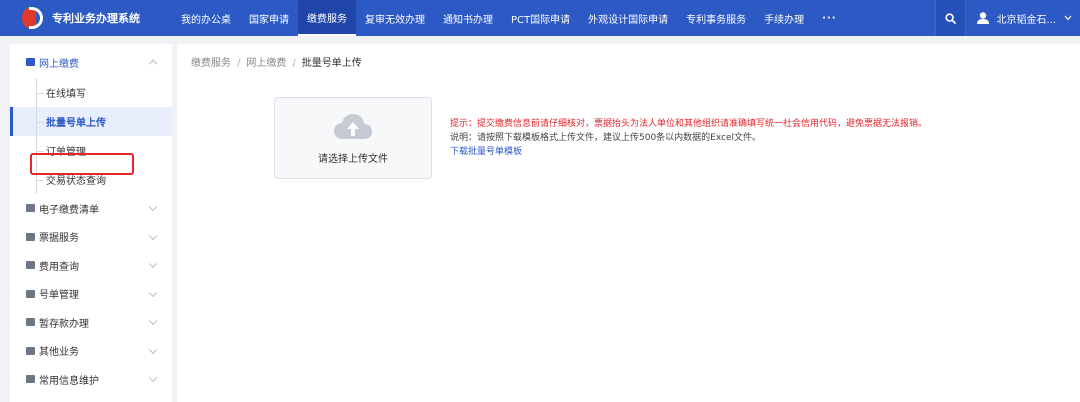  What do you see at coordinates (59, 296) in the screenshot?
I see `sidebar-group-label: 号单管理` at bounding box center [59, 296].